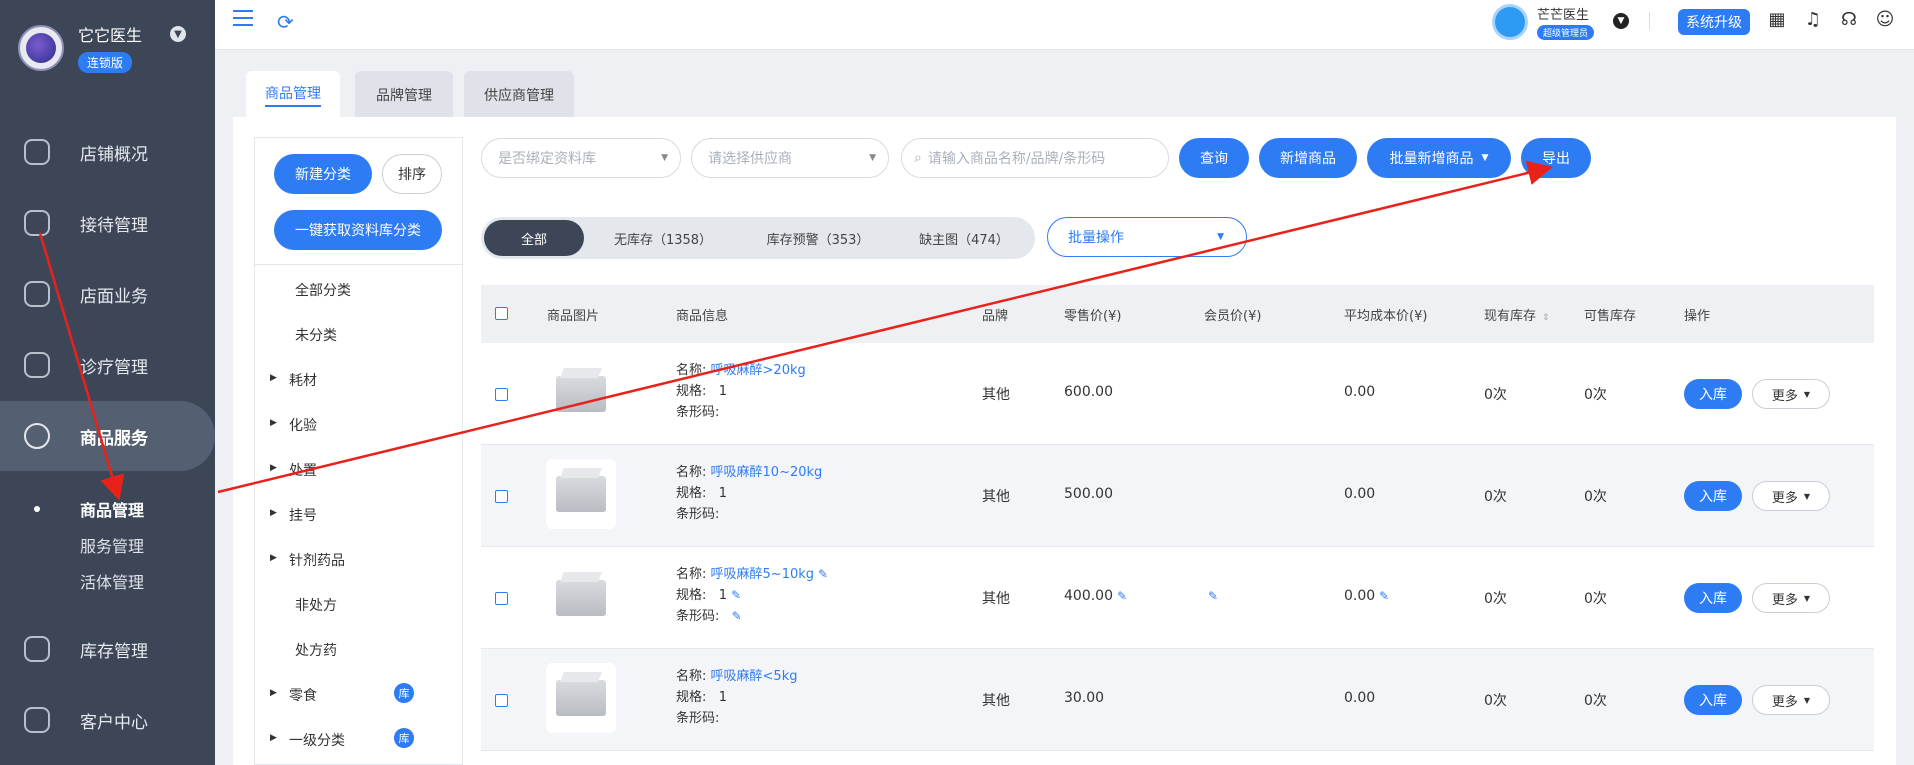 The image size is (1914, 765). I want to click on query-button: 查询, so click(1214, 158).